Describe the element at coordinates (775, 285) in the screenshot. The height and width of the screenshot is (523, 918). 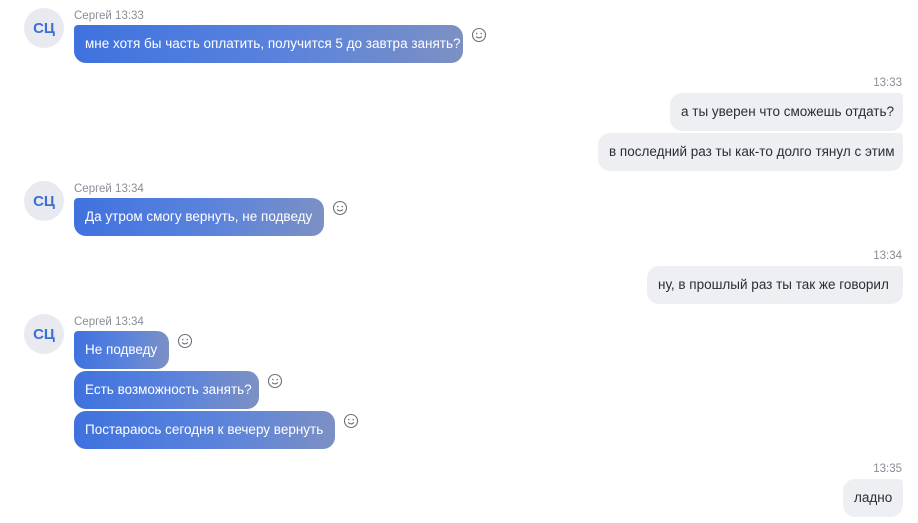
I see `outgoing-message: ну, в прошлый раз ты так же говорил` at that location.